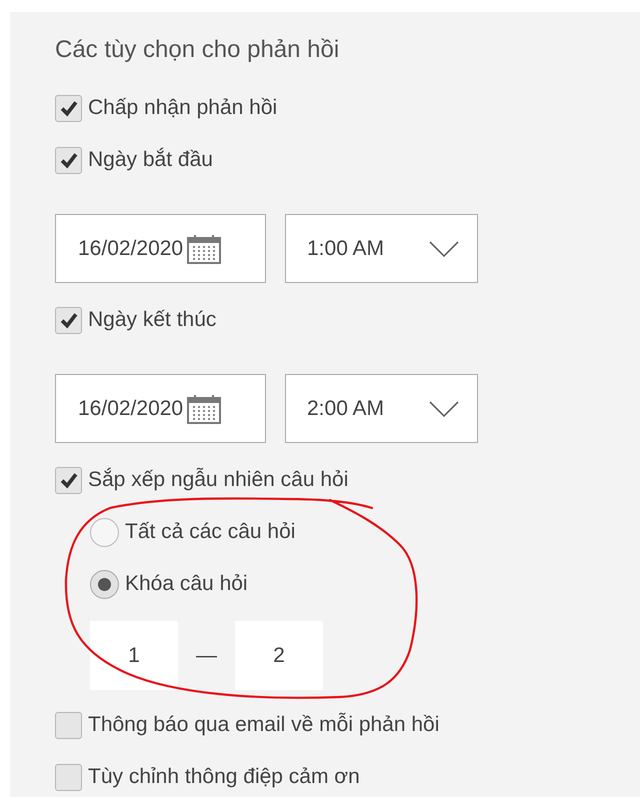 The height and width of the screenshot is (807, 640). I want to click on checkbox-label: Thông báo qua email về mỗi phản hồi, so click(264, 725).